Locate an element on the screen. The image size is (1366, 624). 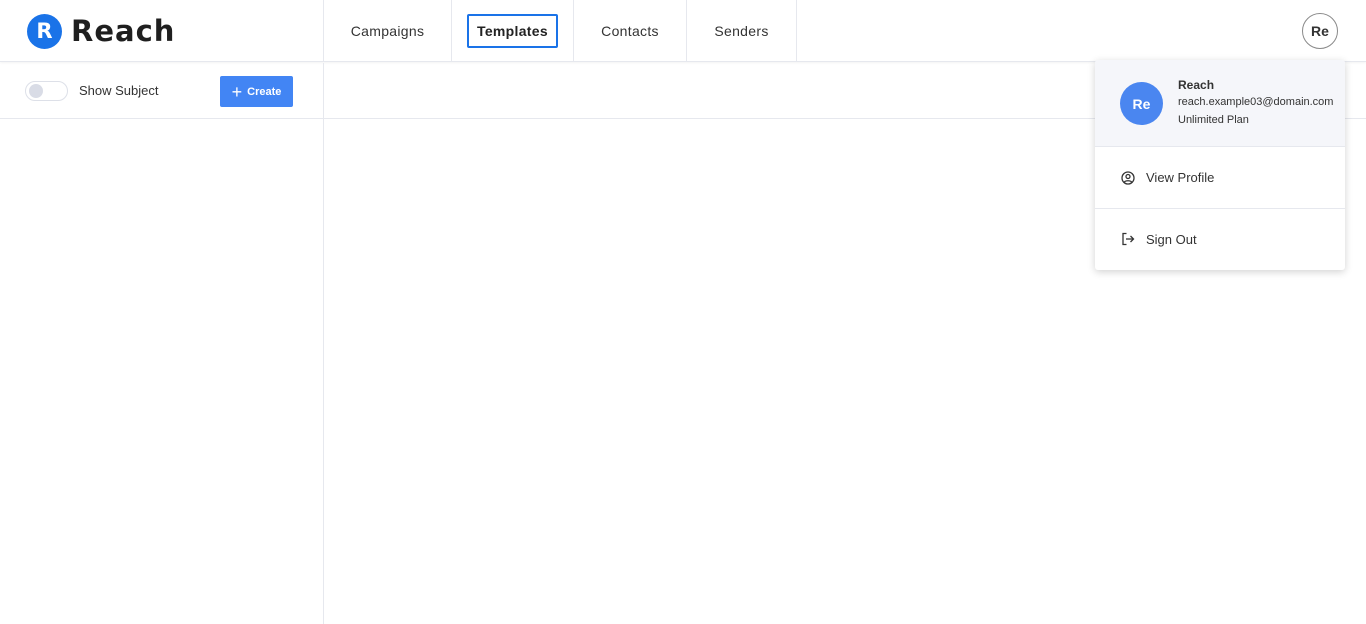
tab-contacts: Contacts is located at coordinates (629, 31).